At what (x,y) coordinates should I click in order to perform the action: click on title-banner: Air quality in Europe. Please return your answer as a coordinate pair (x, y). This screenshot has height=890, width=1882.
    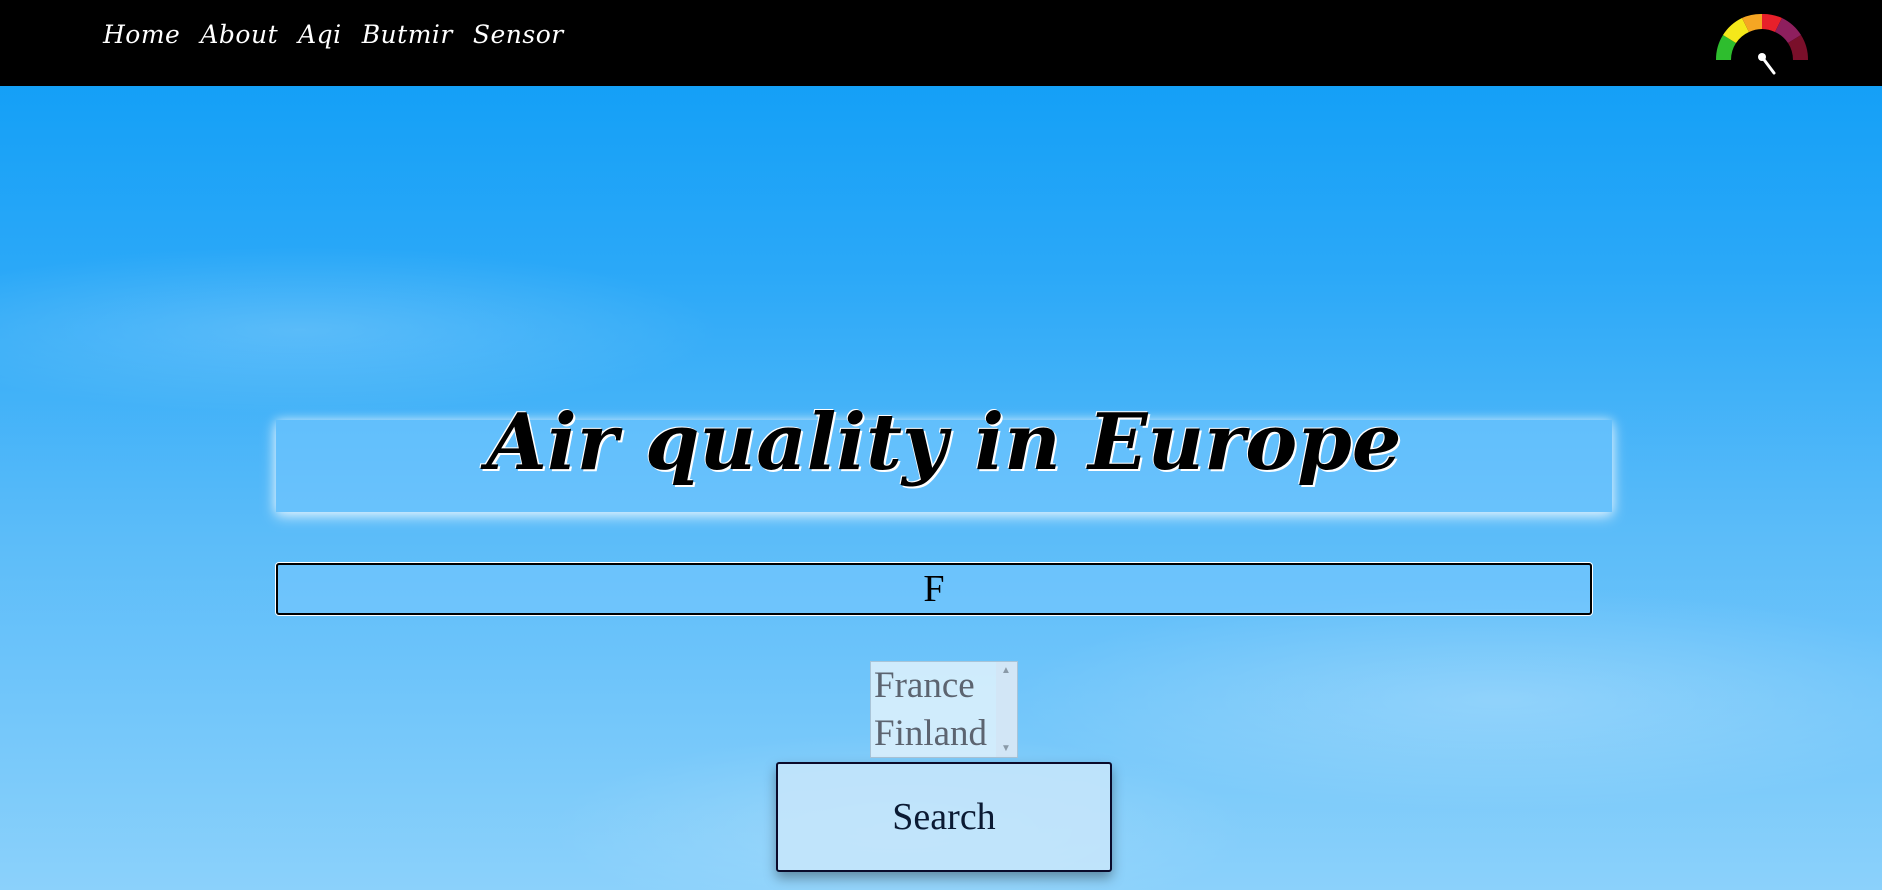
    Looking at the image, I should click on (944, 454).